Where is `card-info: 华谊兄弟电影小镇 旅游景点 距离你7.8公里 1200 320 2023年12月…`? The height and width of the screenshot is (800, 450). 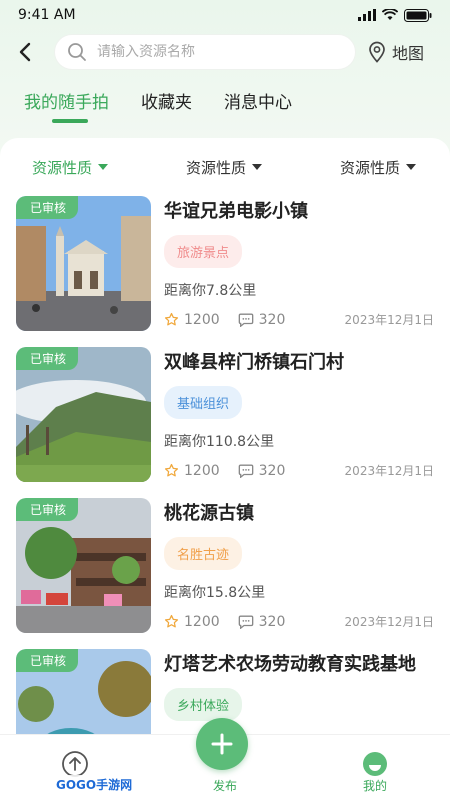 card-info: 华谊兄弟电影小镇 旅游景点 距离你7.8公里 1200 320 2023年12月… is located at coordinates (299, 271).